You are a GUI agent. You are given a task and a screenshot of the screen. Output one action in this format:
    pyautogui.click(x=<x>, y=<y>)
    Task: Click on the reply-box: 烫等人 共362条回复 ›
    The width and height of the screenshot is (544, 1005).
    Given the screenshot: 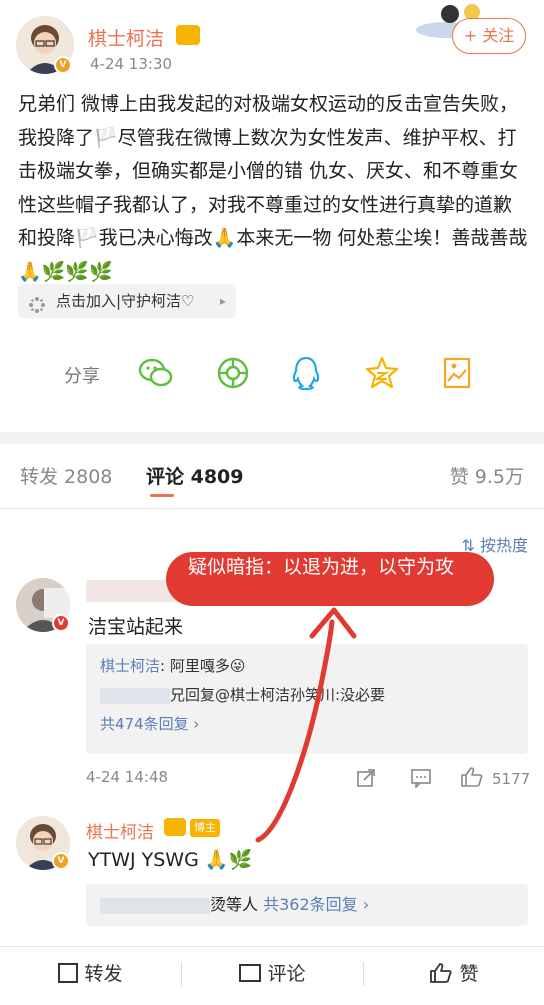 What is the action you would take?
    pyautogui.click(x=307, y=905)
    